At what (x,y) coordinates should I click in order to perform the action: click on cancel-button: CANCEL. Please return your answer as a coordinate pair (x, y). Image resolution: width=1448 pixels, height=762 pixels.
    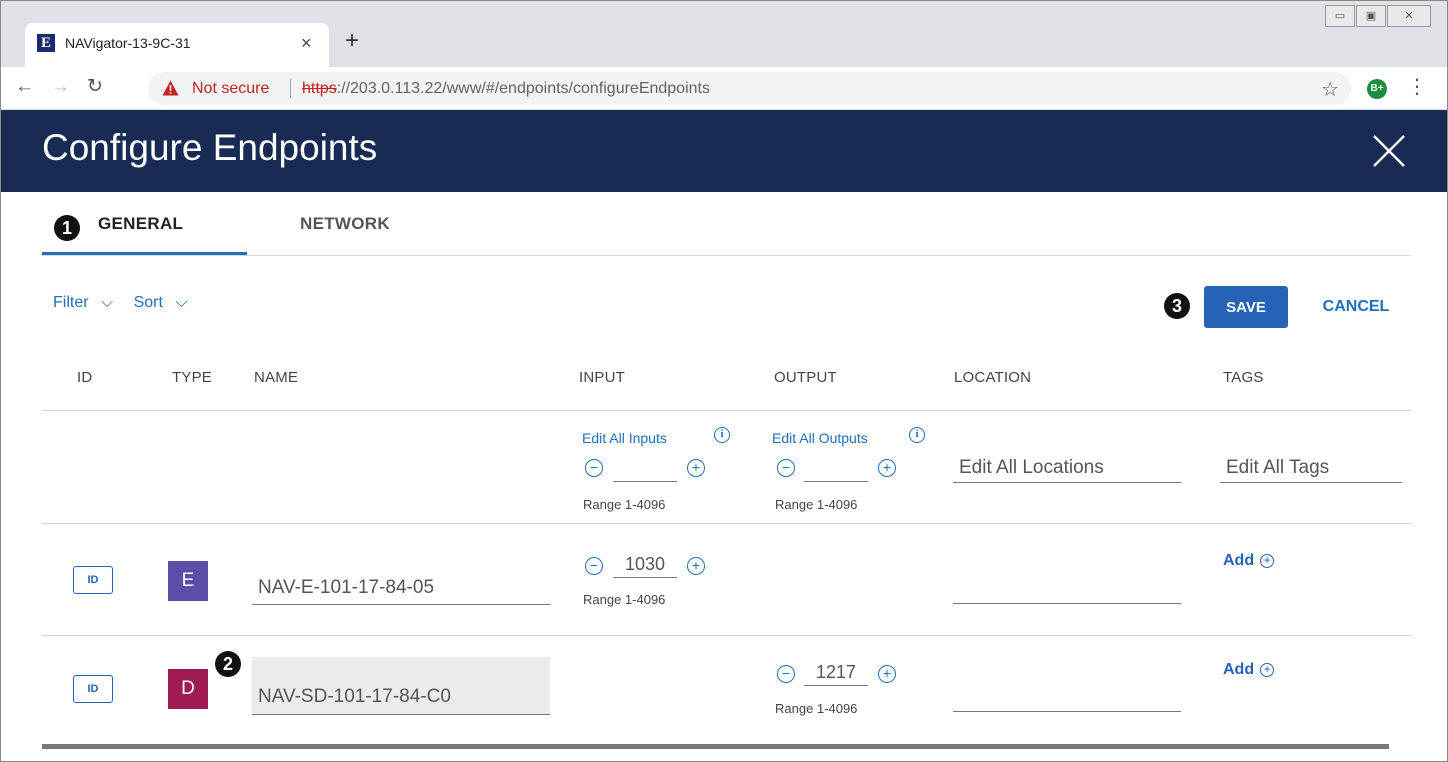
    Looking at the image, I should click on (1356, 307).